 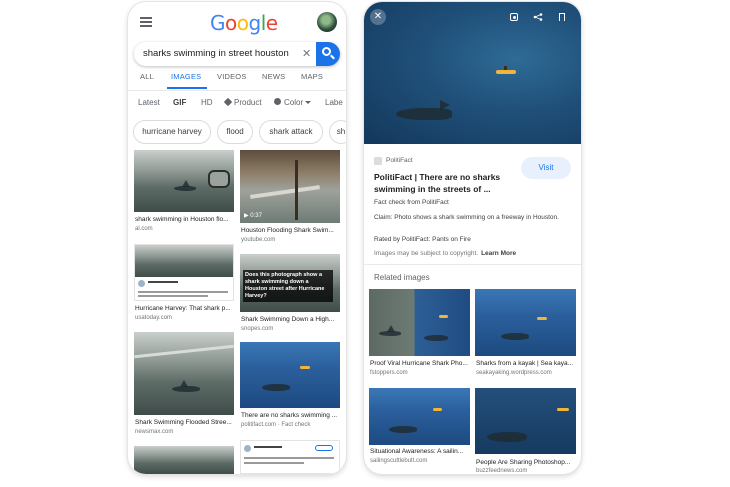 What do you see at coordinates (216, 53) in the screenshot?
I see `search-input: sharks swimming in street houston` at bounding box center [216, 53].